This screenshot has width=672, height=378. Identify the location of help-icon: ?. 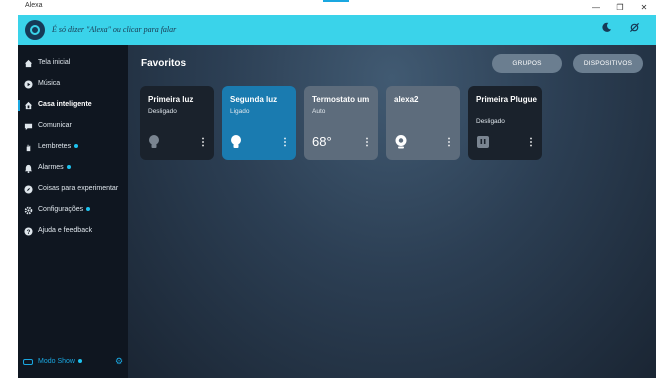
(28, 231).